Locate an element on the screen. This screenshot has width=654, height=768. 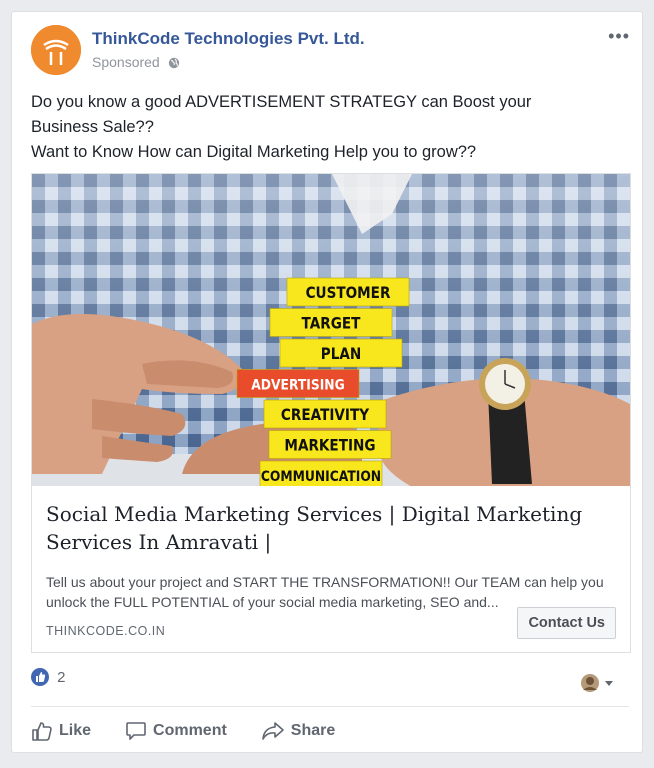
share-button: Share is located at coordinates (298, 731).